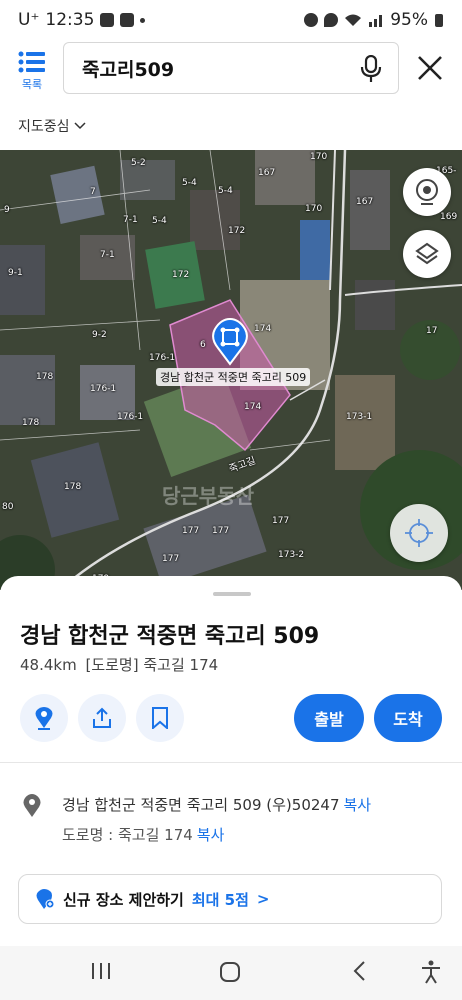 The width and height of the screenshot is (462, 1000). Describe the element at coordinates (29, 20) in the screenshot. I see `carrier-label: U⁺` at that location.